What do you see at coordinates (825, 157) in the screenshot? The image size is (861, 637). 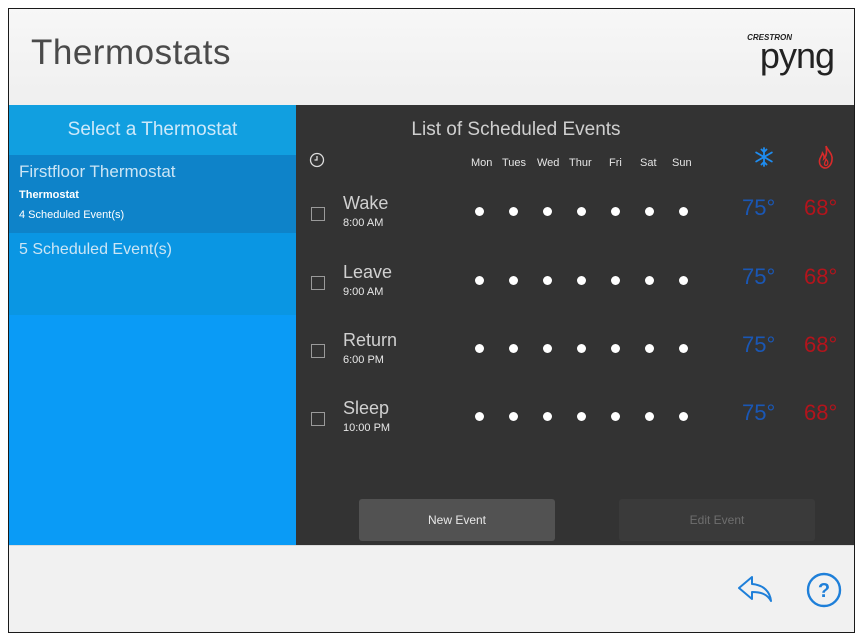 I see `flame-icon` at bounding box center [825, 157].